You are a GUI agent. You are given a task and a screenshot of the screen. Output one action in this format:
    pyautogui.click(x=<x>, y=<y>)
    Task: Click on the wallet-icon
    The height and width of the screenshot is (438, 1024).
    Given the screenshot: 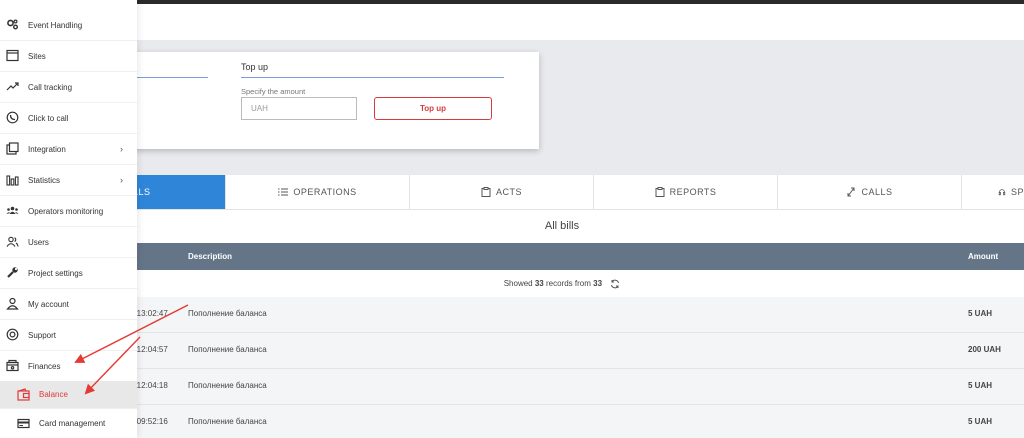 What is the action you would take?
    pyautogui.click(x=23, y=394)
    